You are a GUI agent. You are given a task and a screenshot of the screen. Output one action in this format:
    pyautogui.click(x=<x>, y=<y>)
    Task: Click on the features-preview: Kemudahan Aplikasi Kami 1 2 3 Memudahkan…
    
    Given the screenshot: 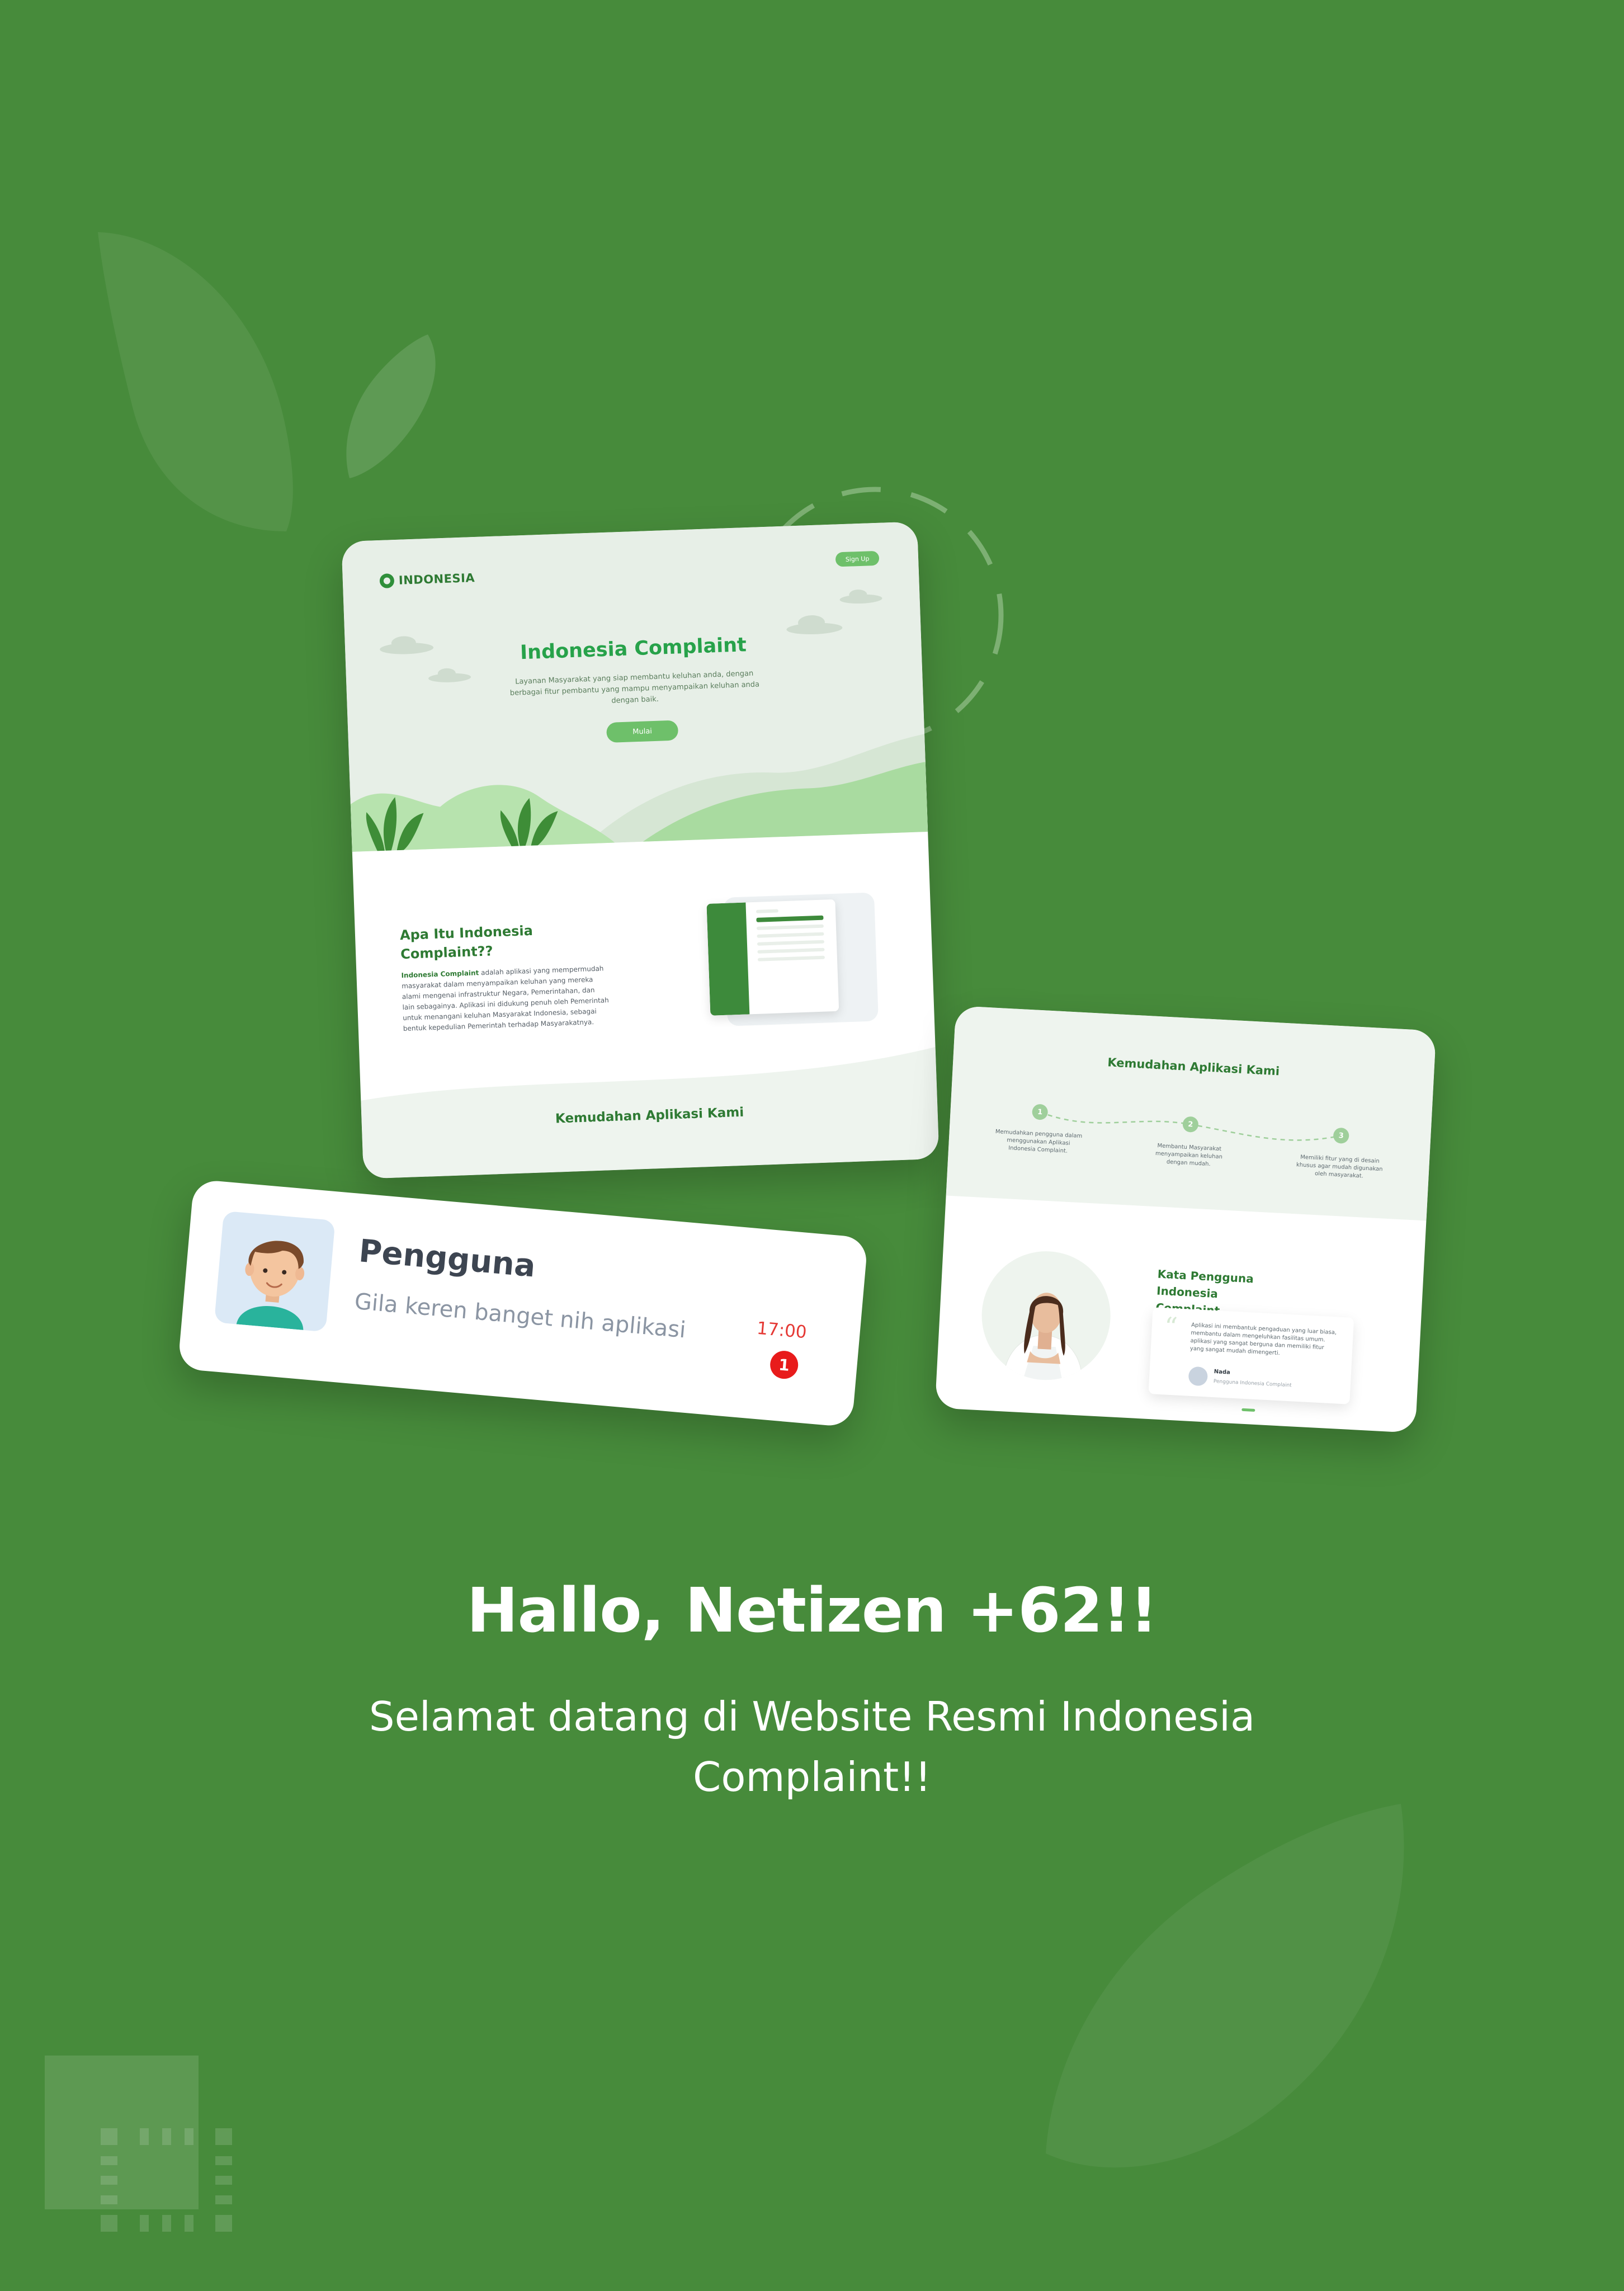 What is the action you would take?
    pyautogui.click(x=1185, y=1219)
    